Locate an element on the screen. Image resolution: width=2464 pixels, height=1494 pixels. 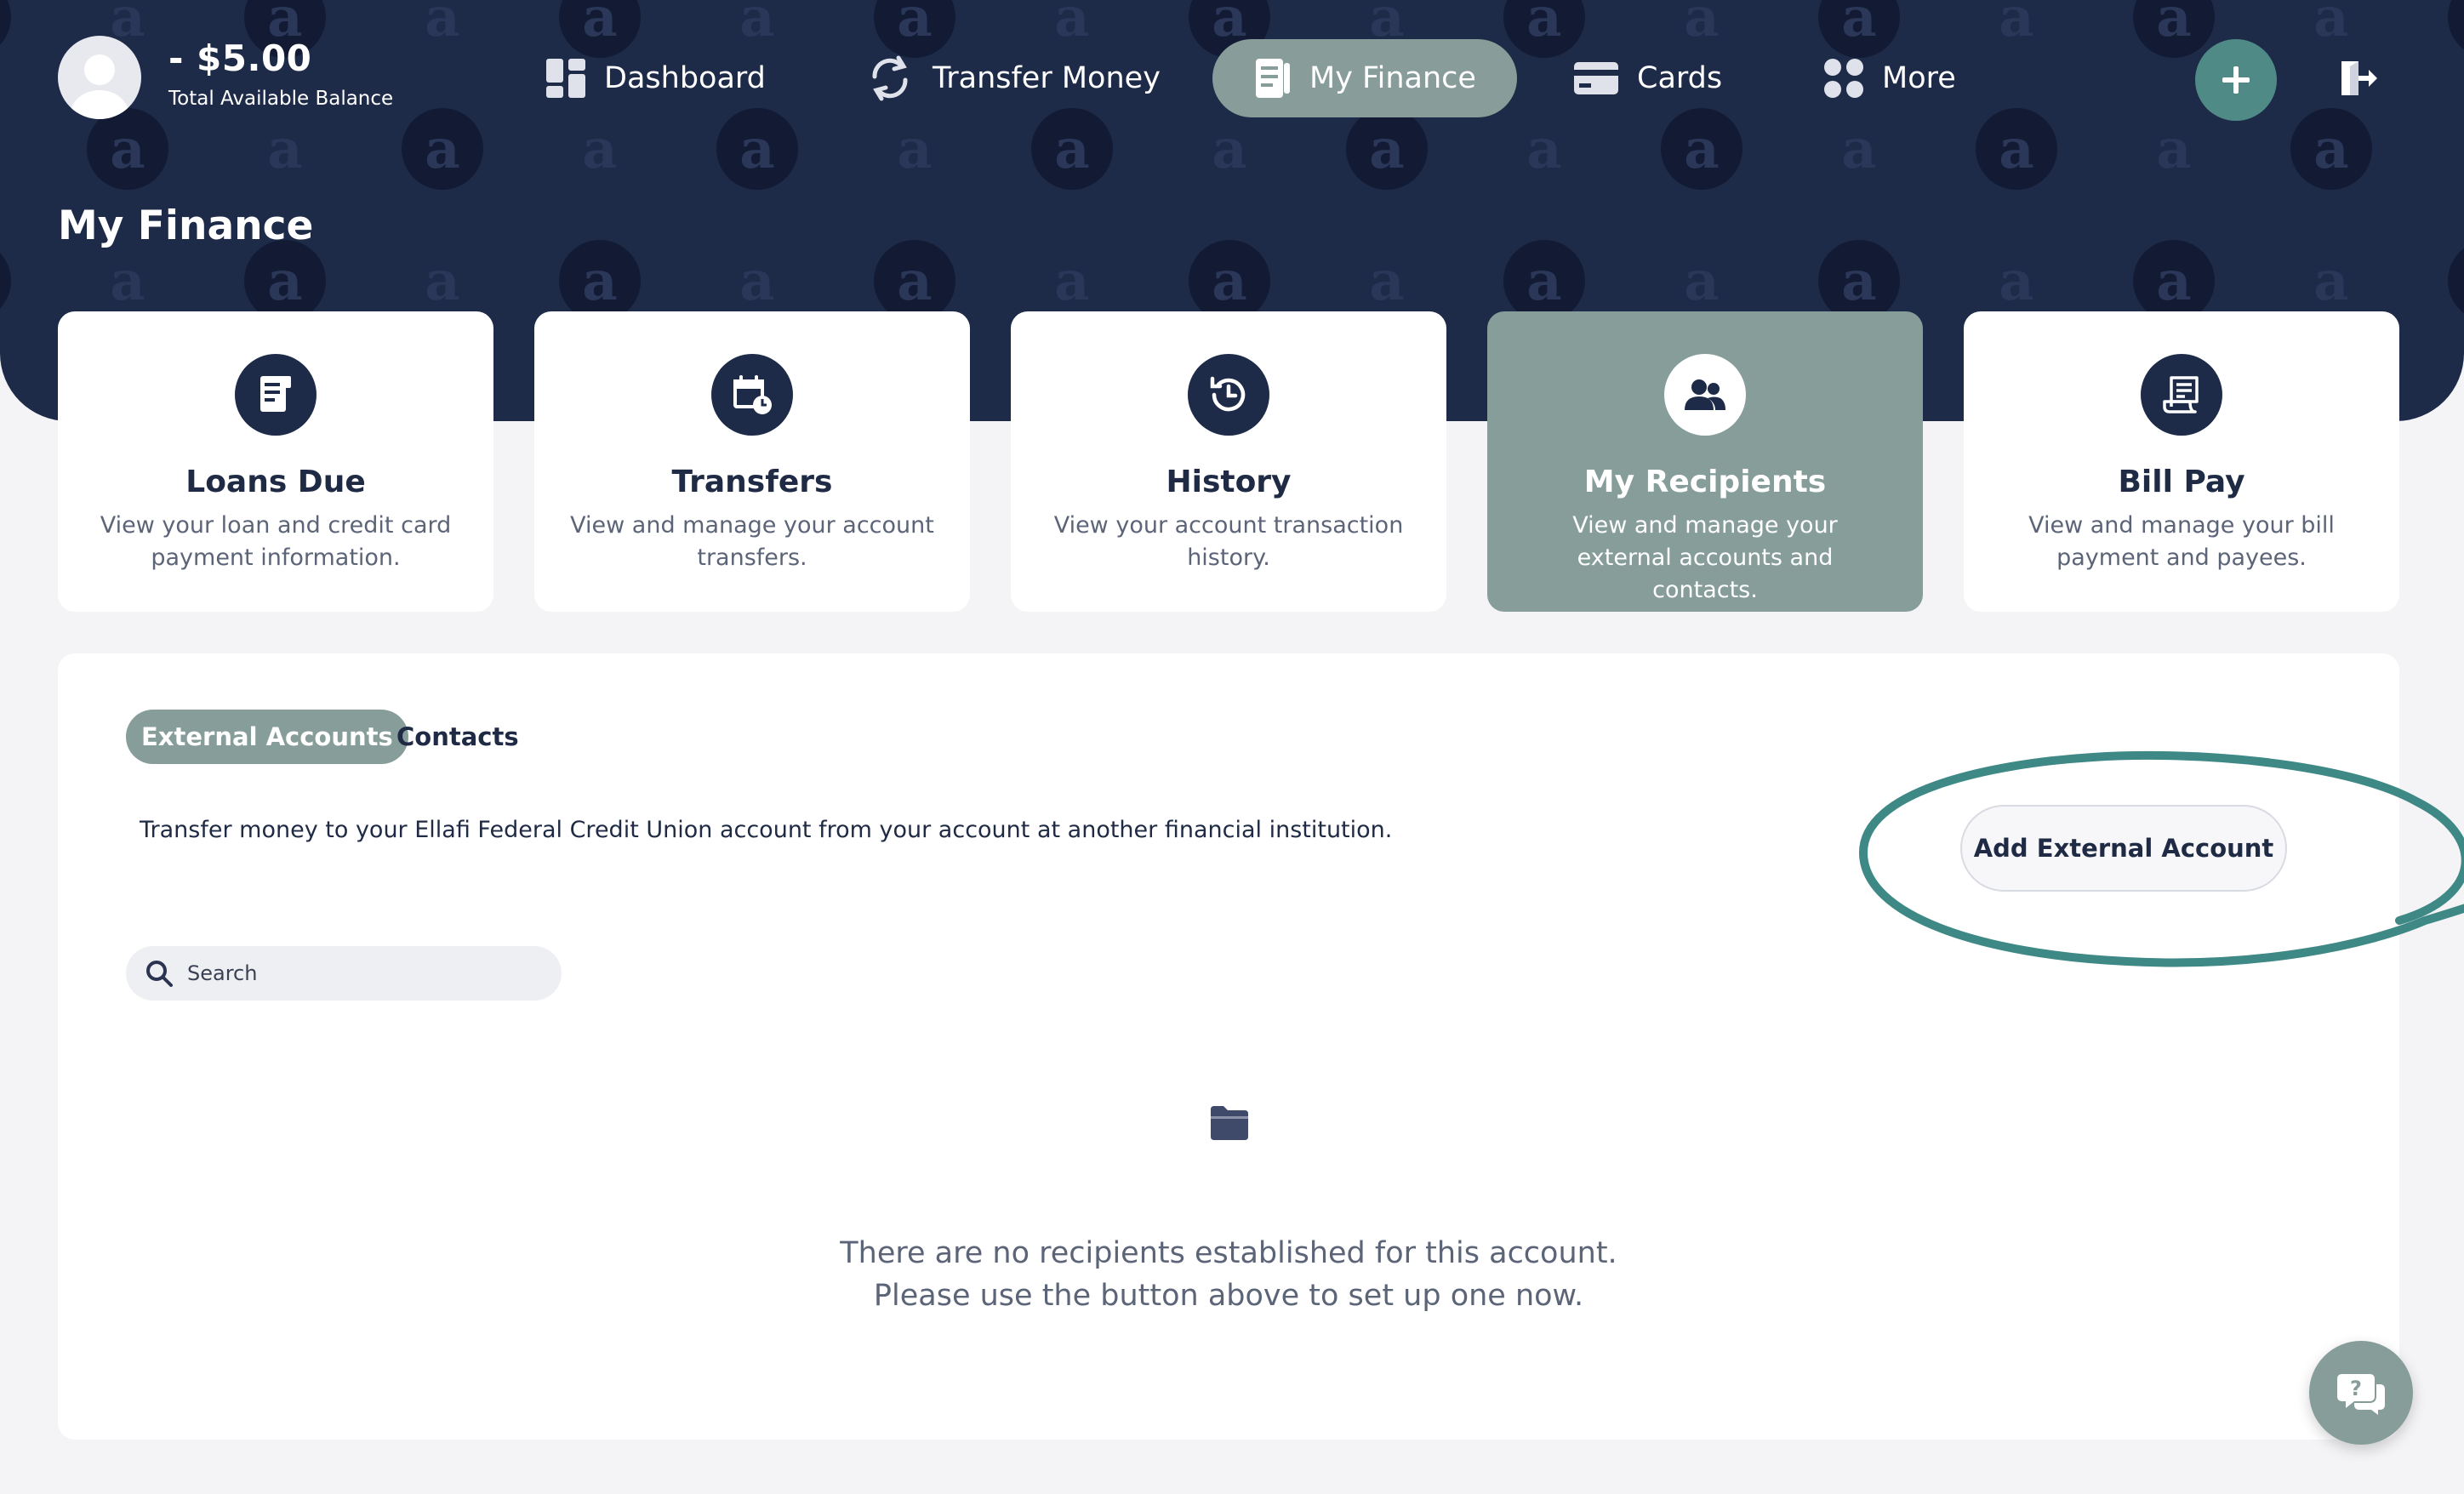
logout-icon is located at coordinates (2359, 78).